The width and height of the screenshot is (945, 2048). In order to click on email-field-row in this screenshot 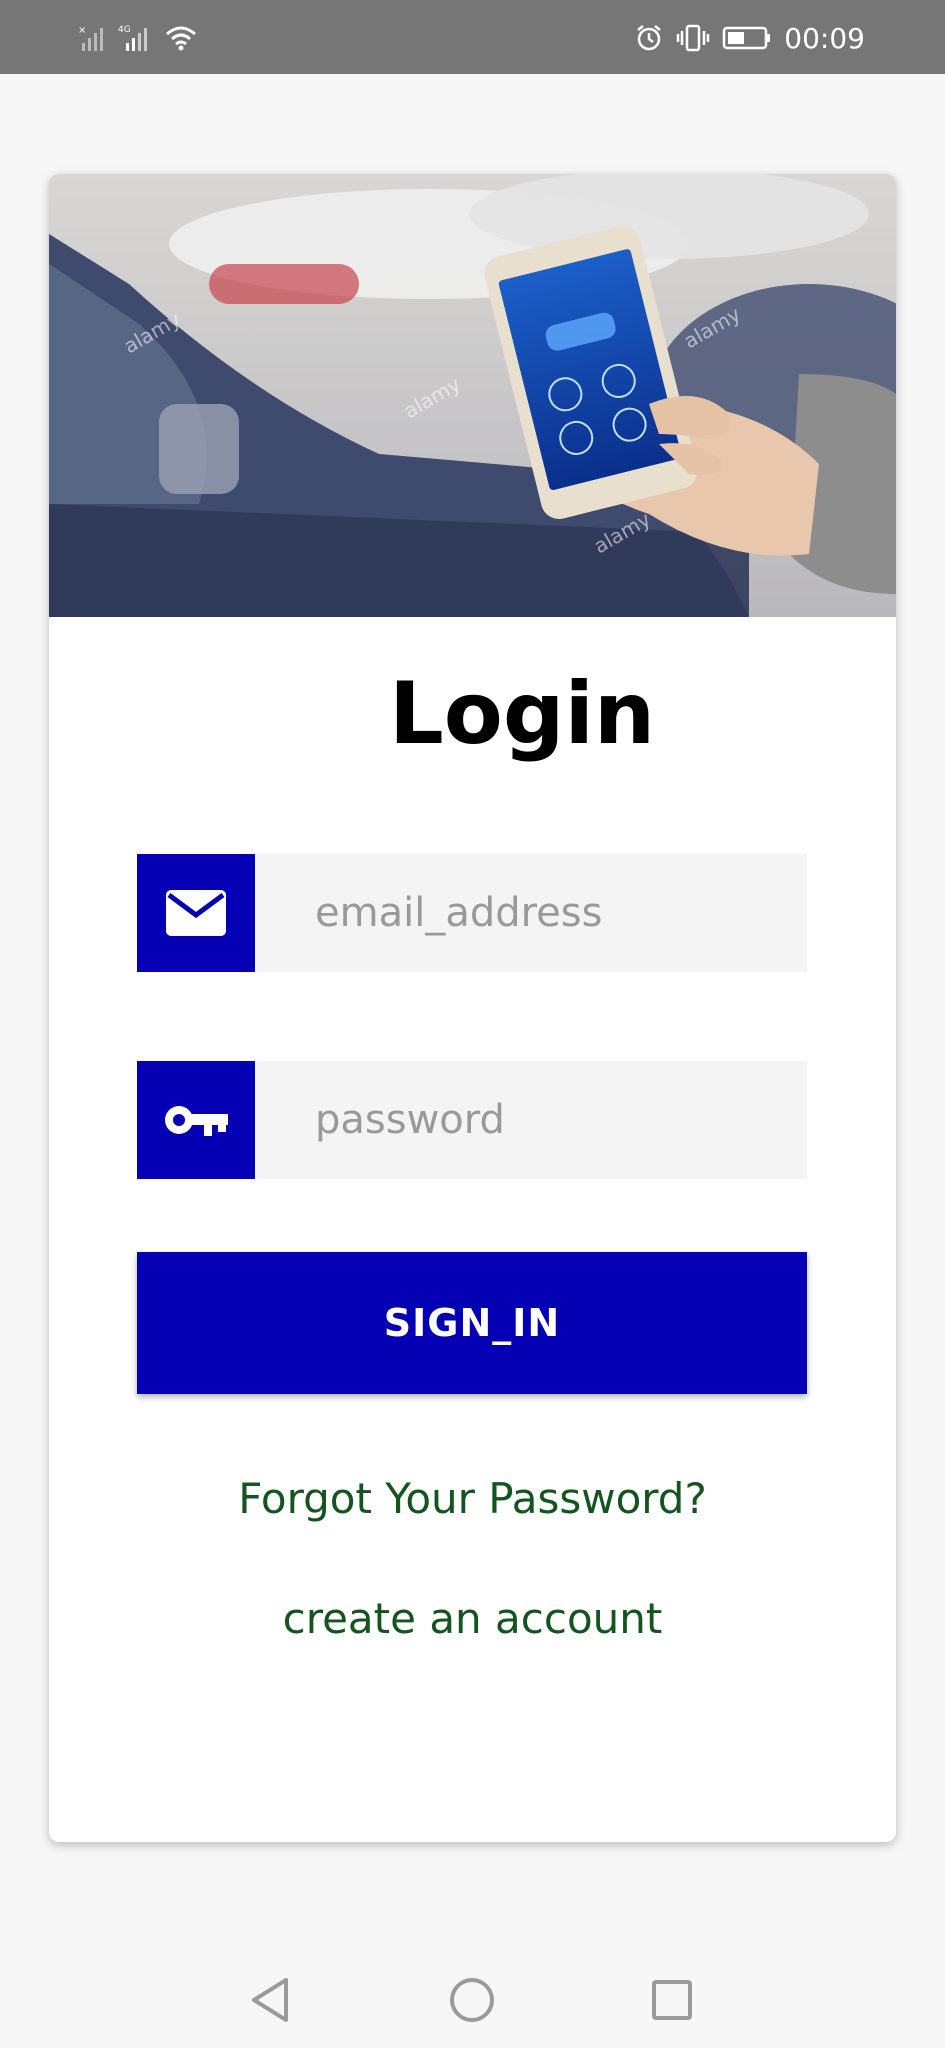, I will do `click(476, 913)`.